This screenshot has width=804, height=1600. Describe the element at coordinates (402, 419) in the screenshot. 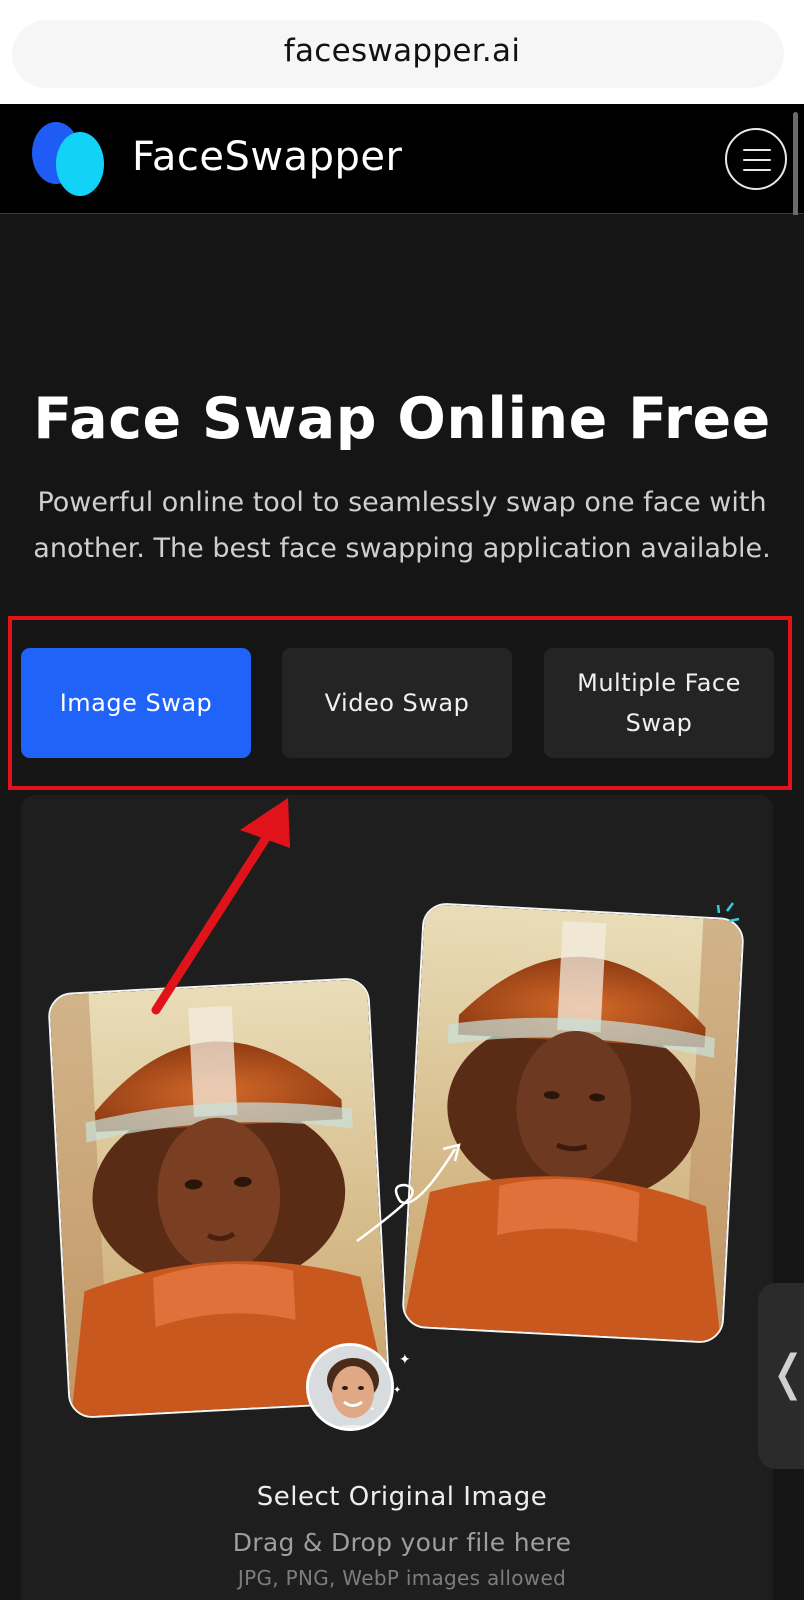

I see `page-title: Face Swap Online Free` at that location.